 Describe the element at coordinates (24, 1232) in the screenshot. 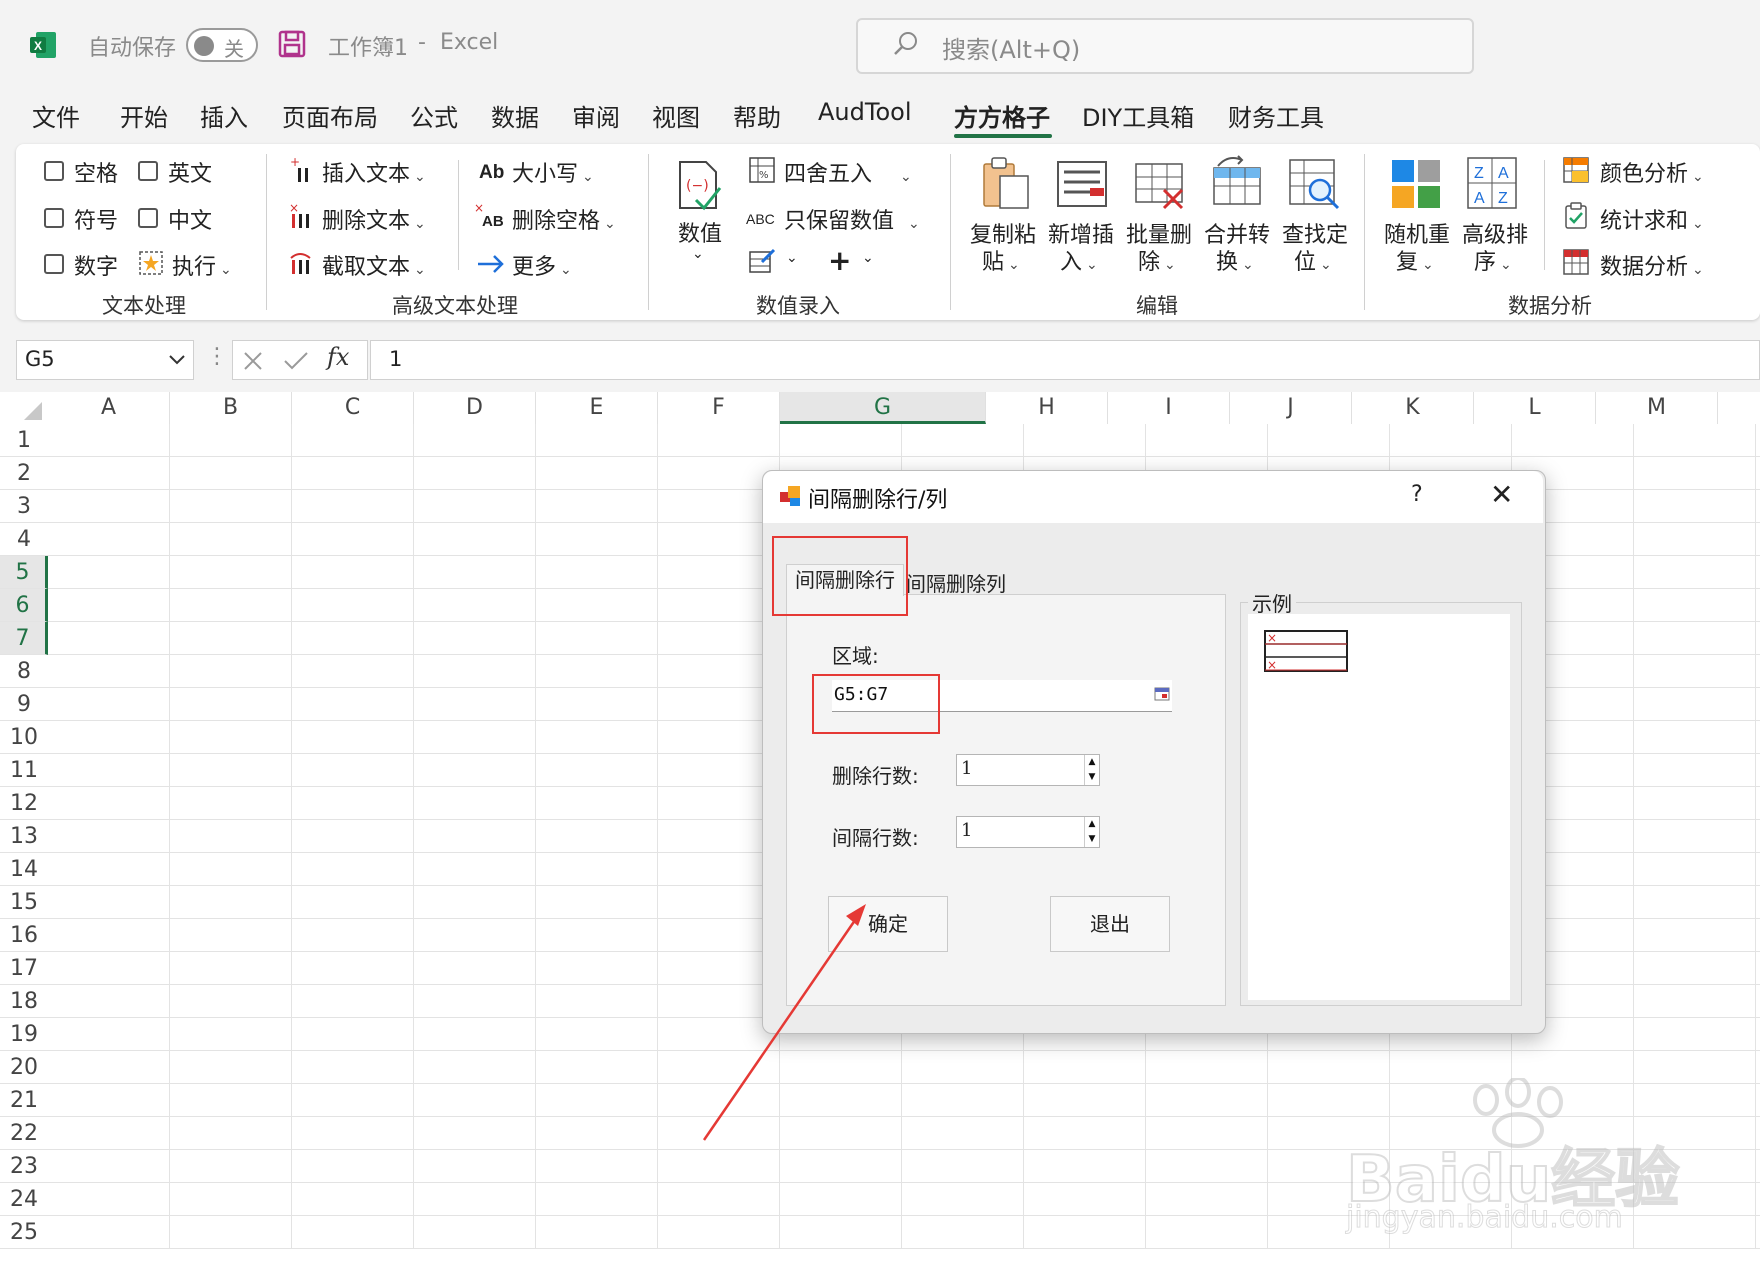

I see `row-header: 25` at that location.